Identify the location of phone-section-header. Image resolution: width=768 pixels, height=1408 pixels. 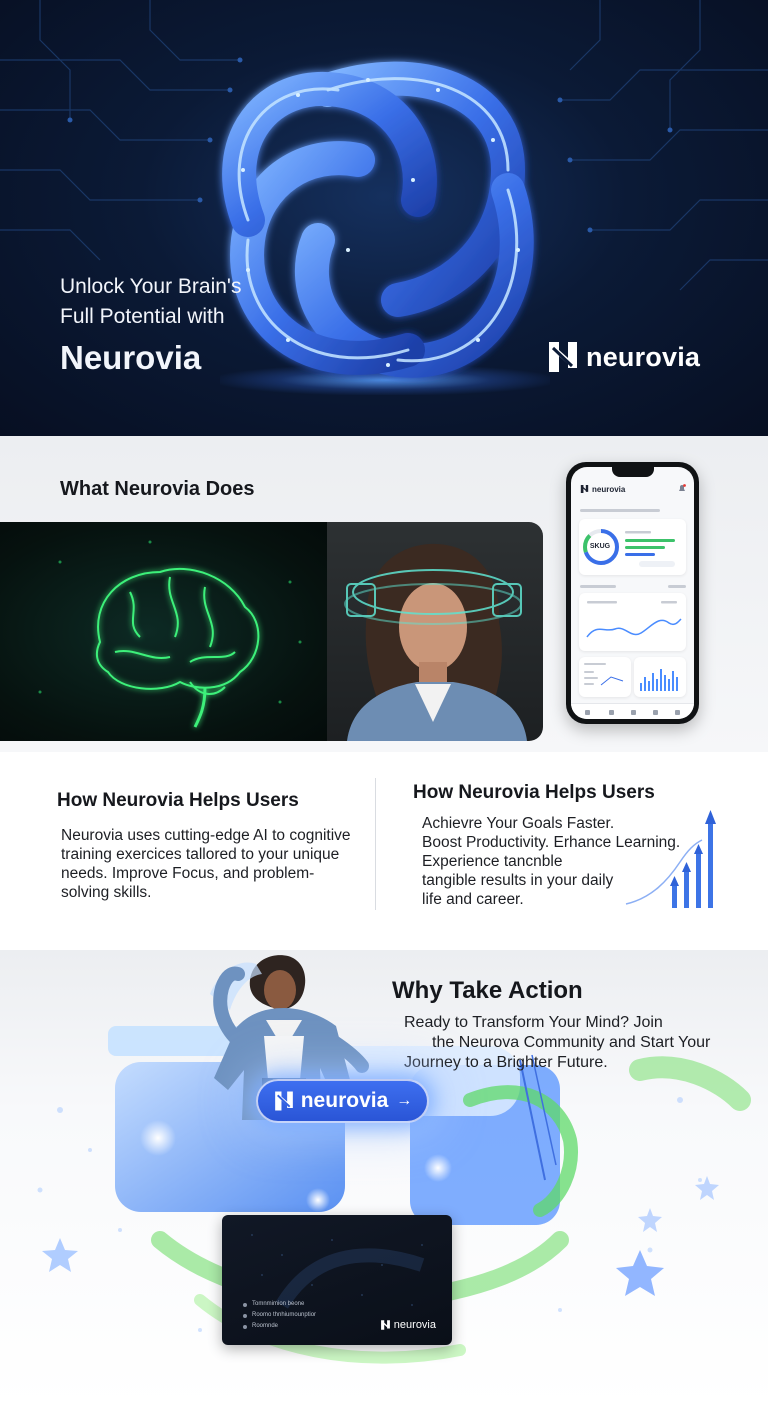
(633, 588).